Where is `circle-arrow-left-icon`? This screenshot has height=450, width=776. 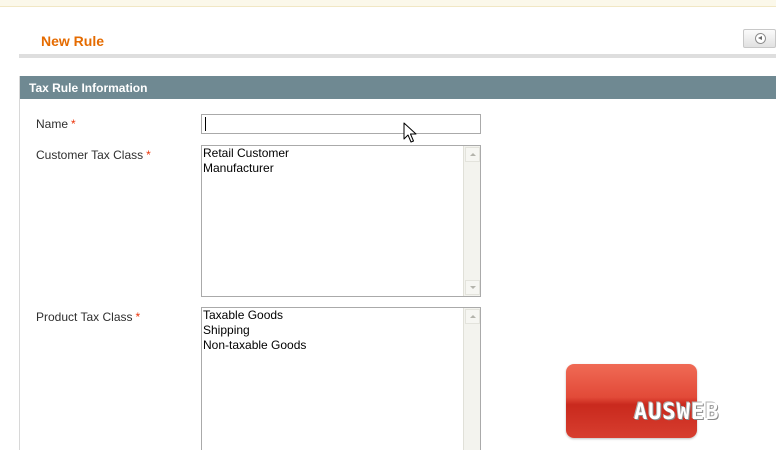 circle-arrow-left-icon is located at coordinates (760, 38).